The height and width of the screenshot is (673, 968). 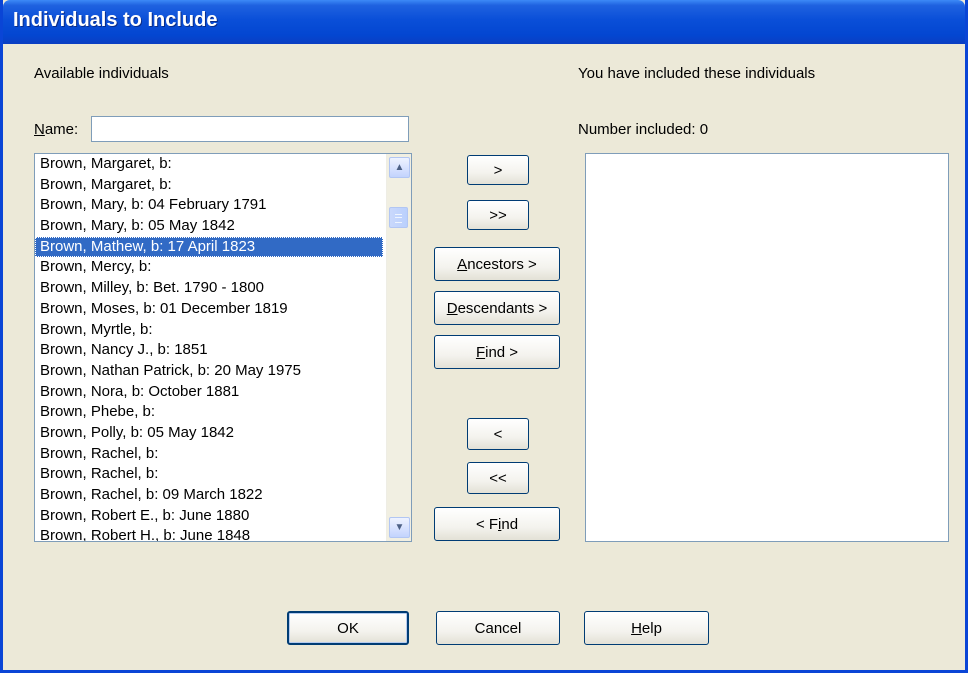 I want to click on help-button: Help, so click(x=646, y=628).